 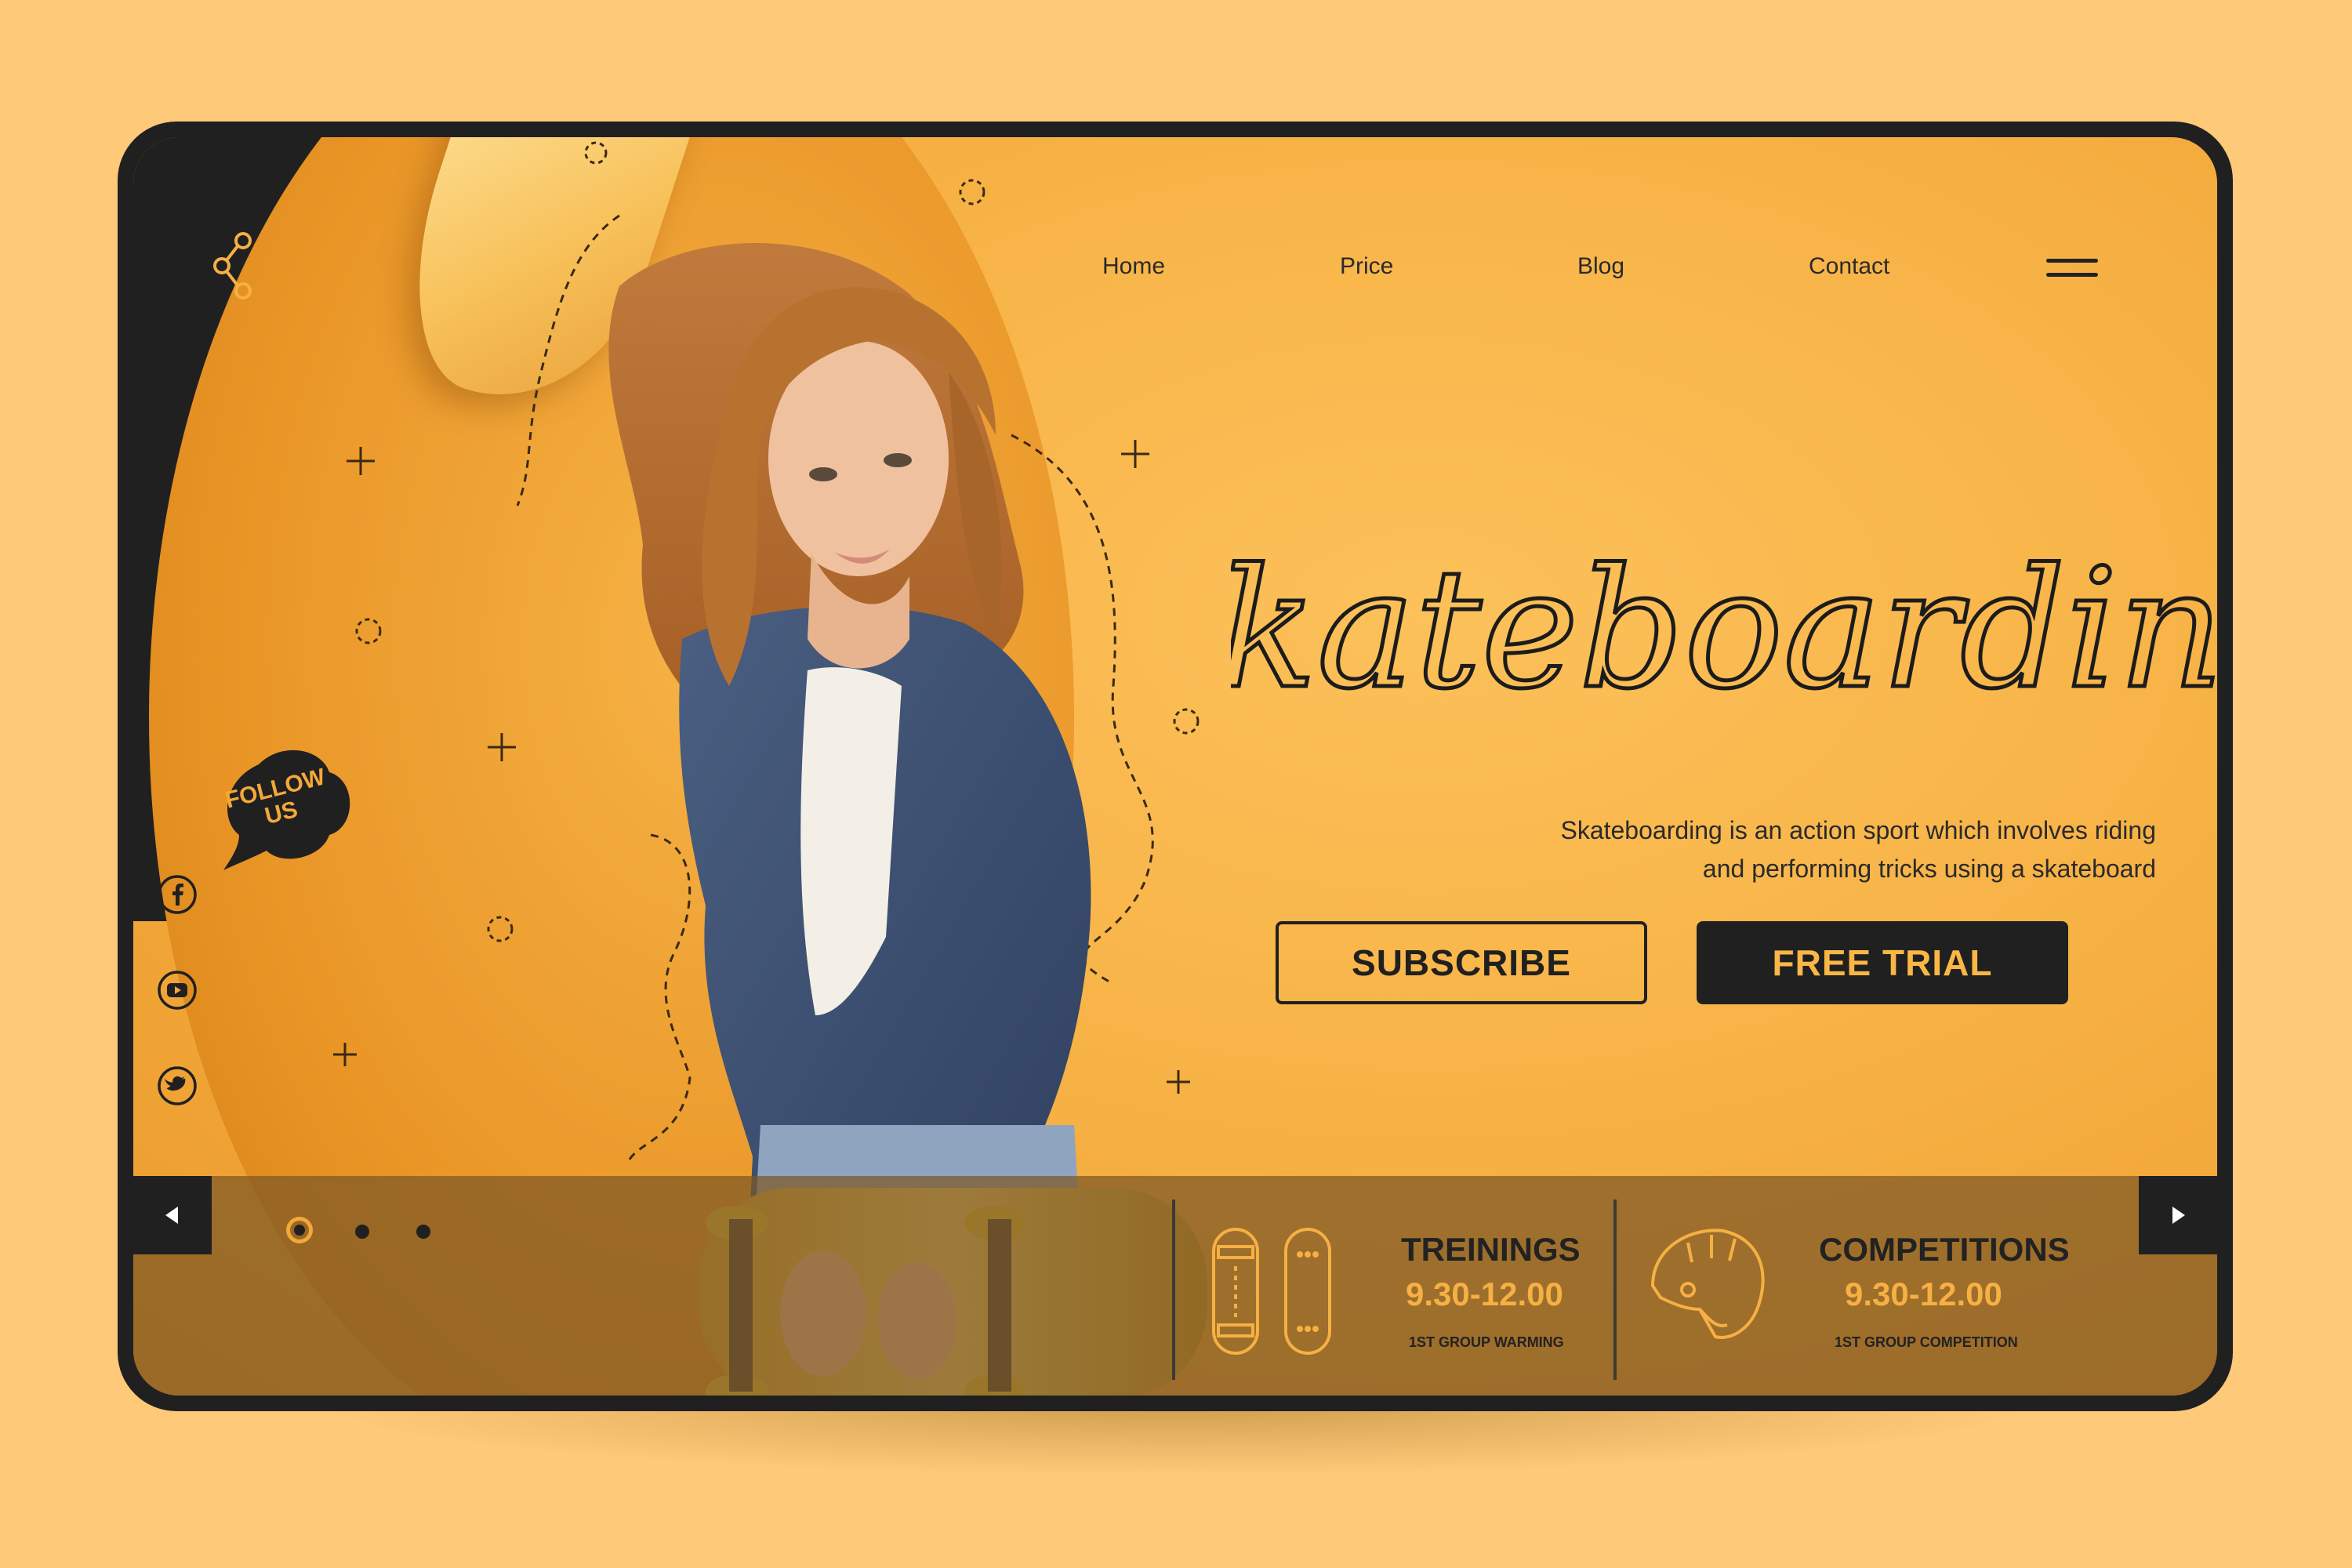 I want to click on nav-price: Price, so click(x=1366, y=266).